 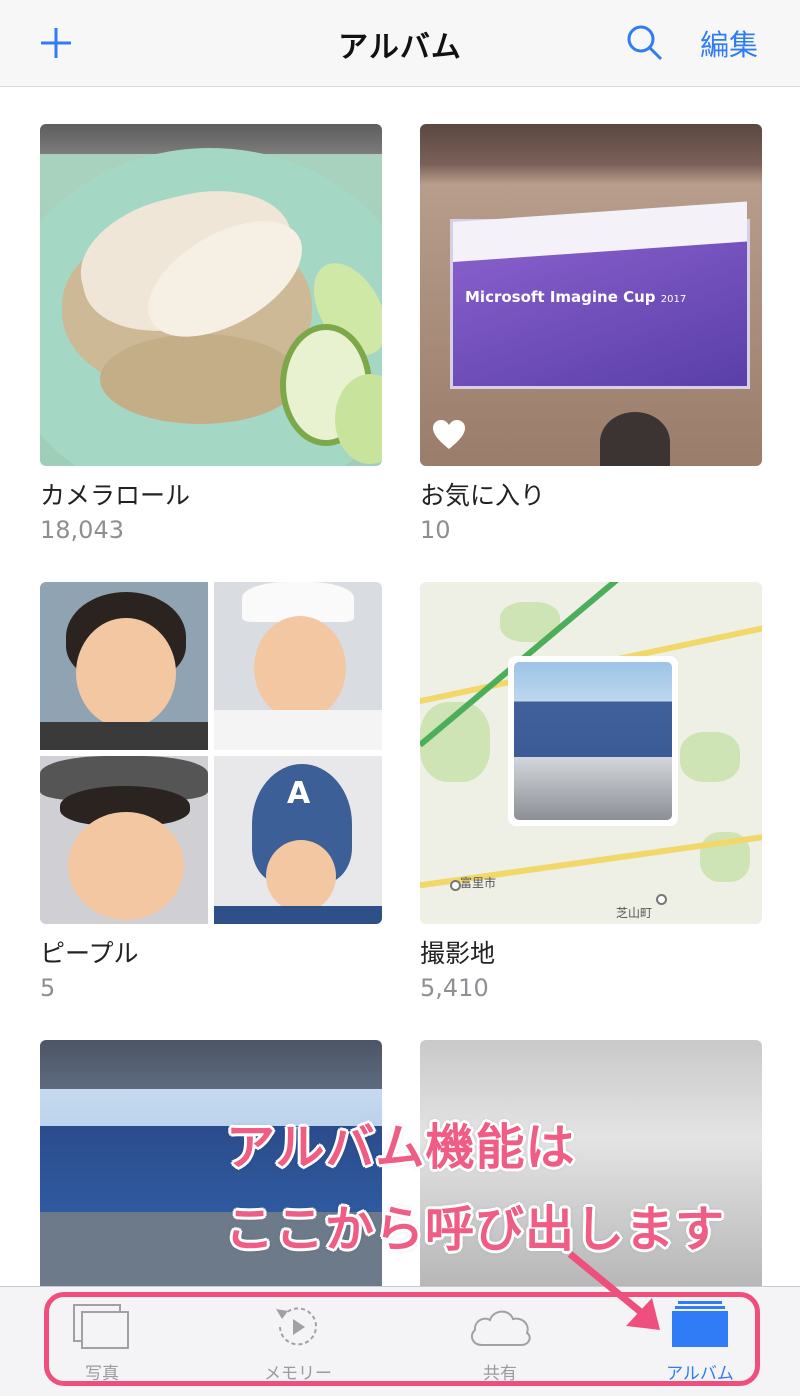 What do you see at coordinates (593, 741) in the screenshot?
I see `map-pin-photo` at bounding box center [593, 741].